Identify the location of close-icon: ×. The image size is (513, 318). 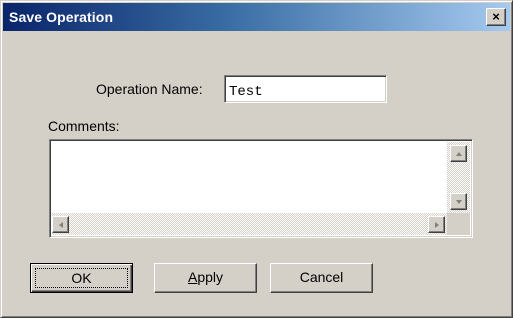
(496, 16).